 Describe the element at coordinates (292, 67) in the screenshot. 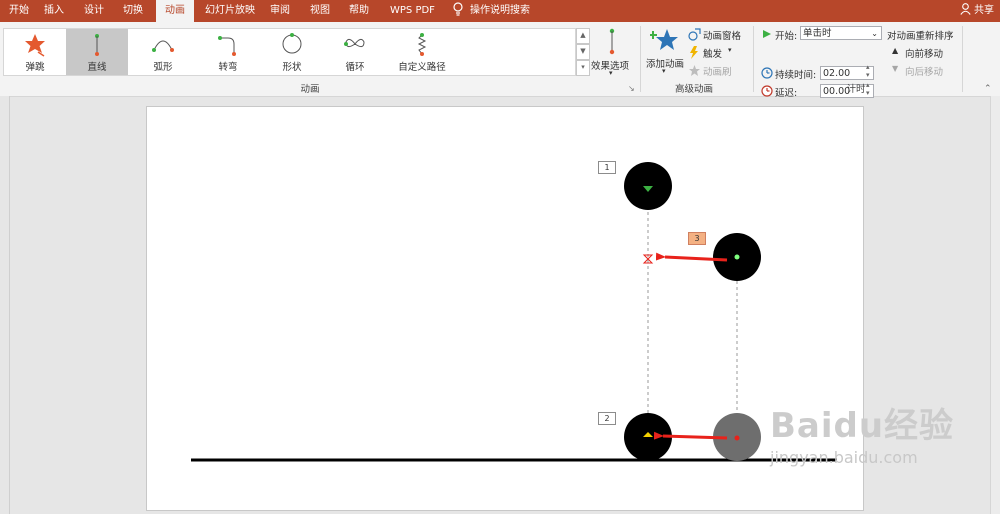

I see `gallery-label-shapes: 形状` at that location.